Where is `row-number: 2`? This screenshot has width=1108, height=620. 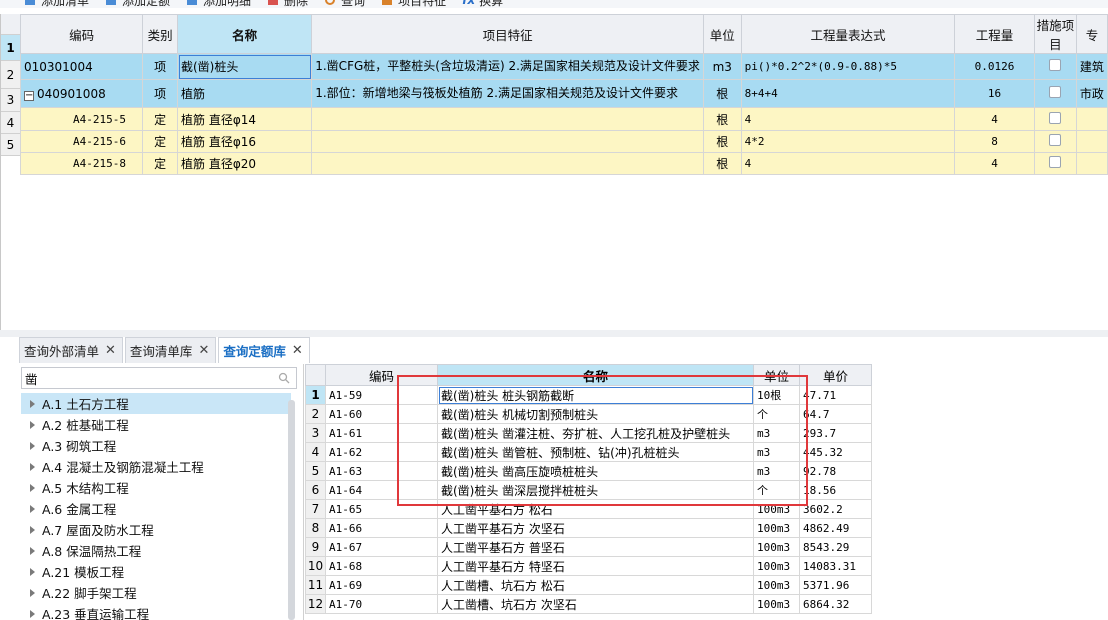 row-number: 2 is located at coordinates (10, 75).